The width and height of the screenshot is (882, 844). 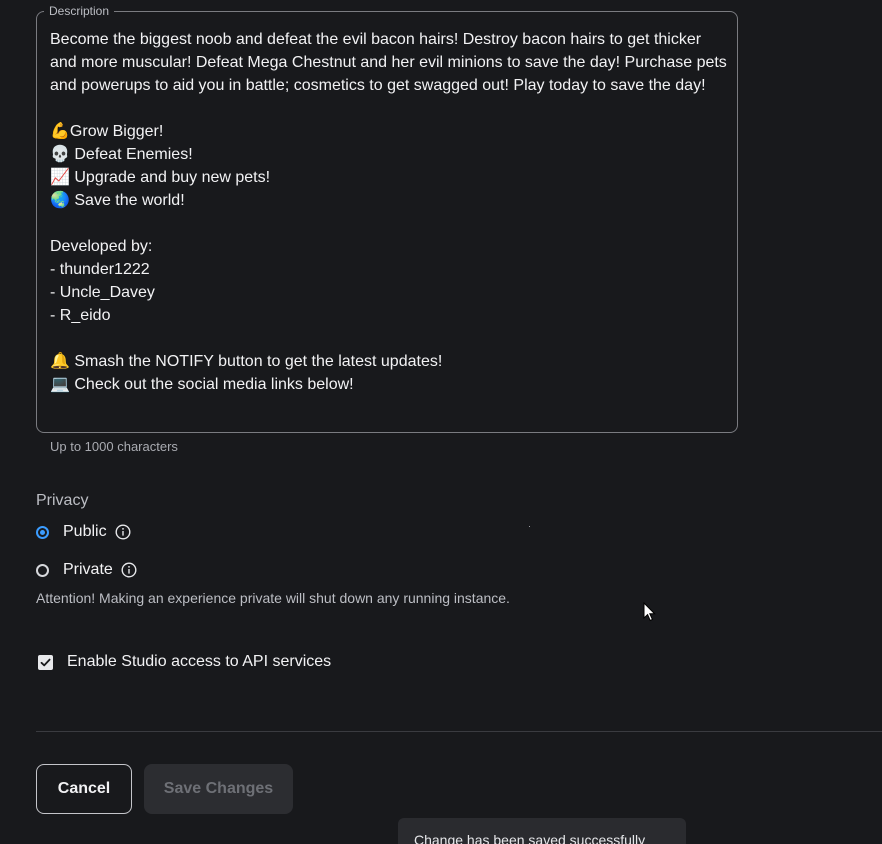 What do you see at coordinates (542, 831) in the screenshot?
I see `success-toast: Change has been saved successfully` at bounding box center [542, 831].